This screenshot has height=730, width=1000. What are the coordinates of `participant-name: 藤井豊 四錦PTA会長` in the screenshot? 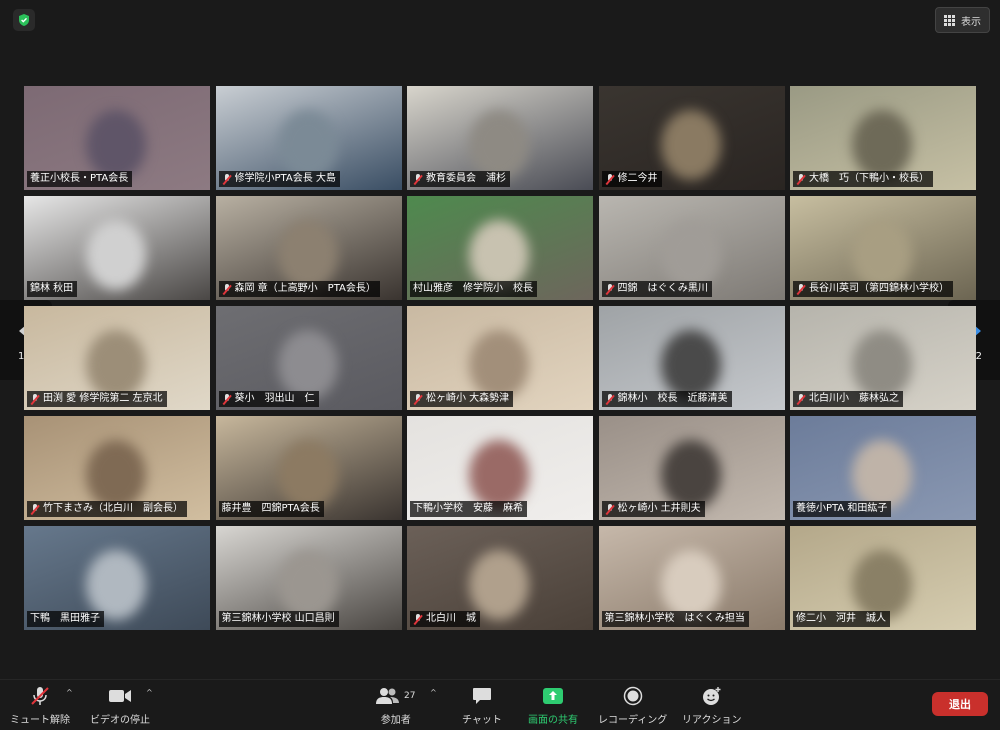 It's located at (270, 508).